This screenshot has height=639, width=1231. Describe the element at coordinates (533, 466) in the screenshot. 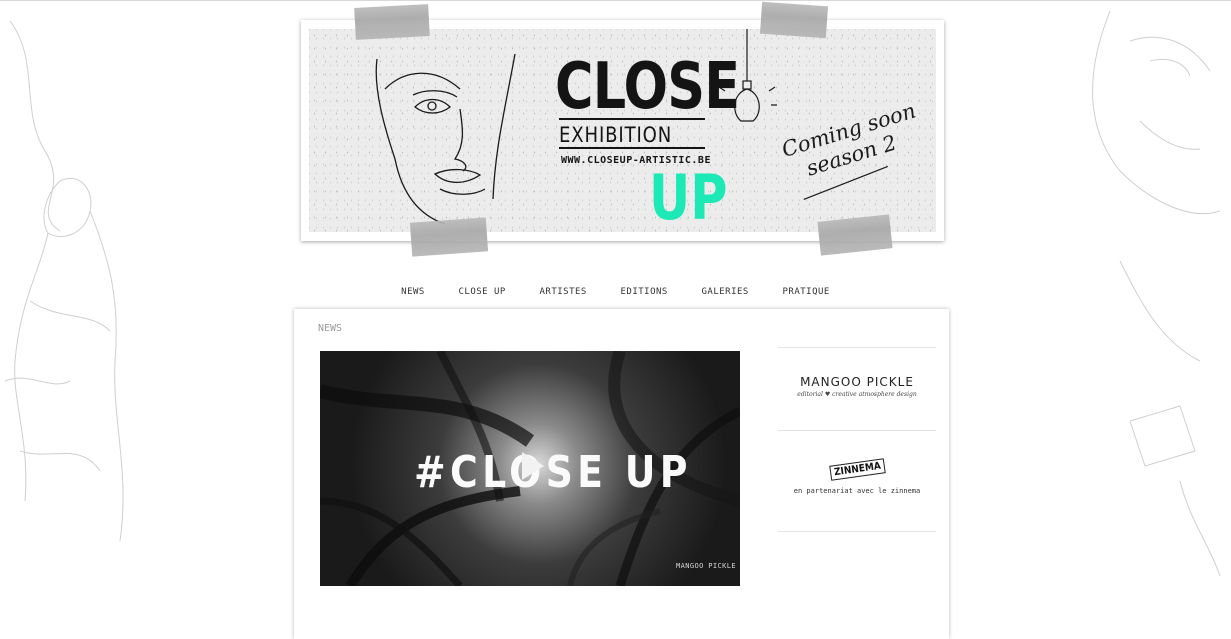

I see `play-icon` at that location.